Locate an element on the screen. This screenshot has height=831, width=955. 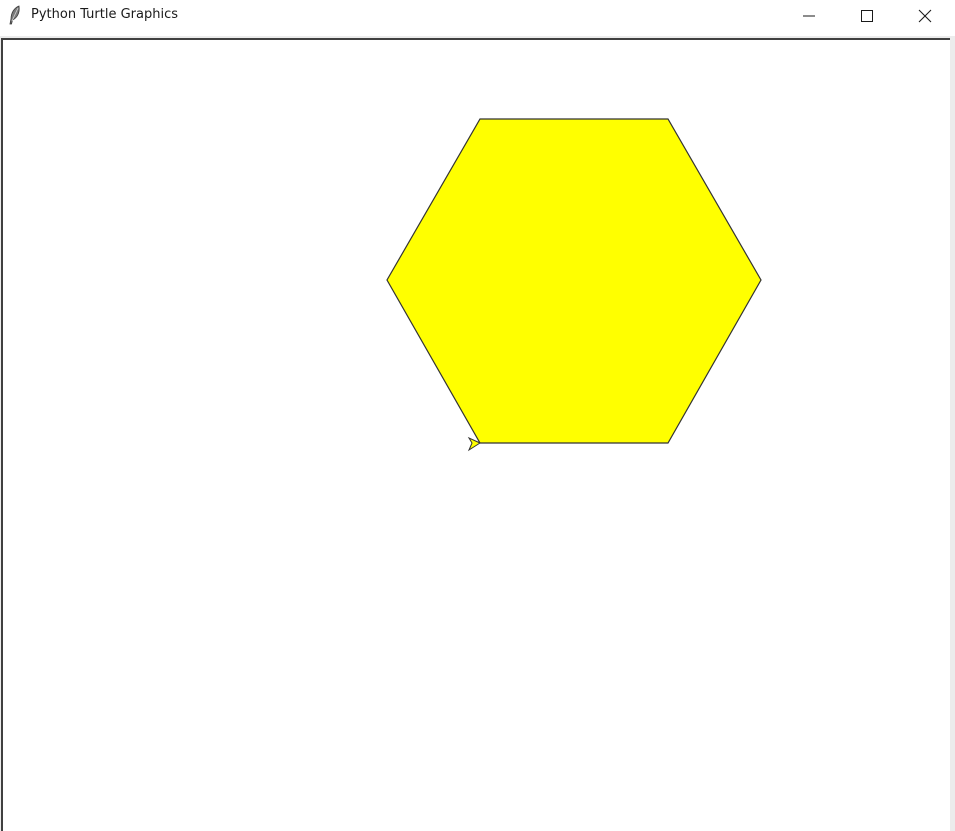
maximize-icon is located at coordinates (867, 16).